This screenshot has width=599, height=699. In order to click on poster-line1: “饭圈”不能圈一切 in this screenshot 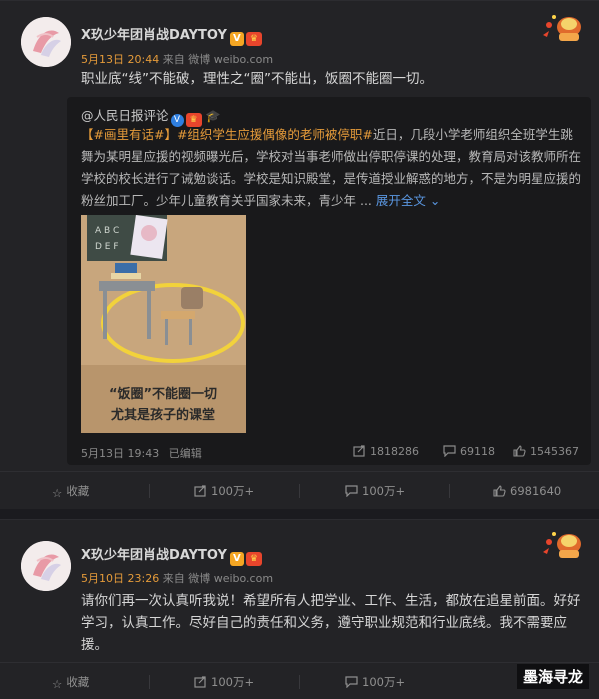, I will do `click(163, 394)`.